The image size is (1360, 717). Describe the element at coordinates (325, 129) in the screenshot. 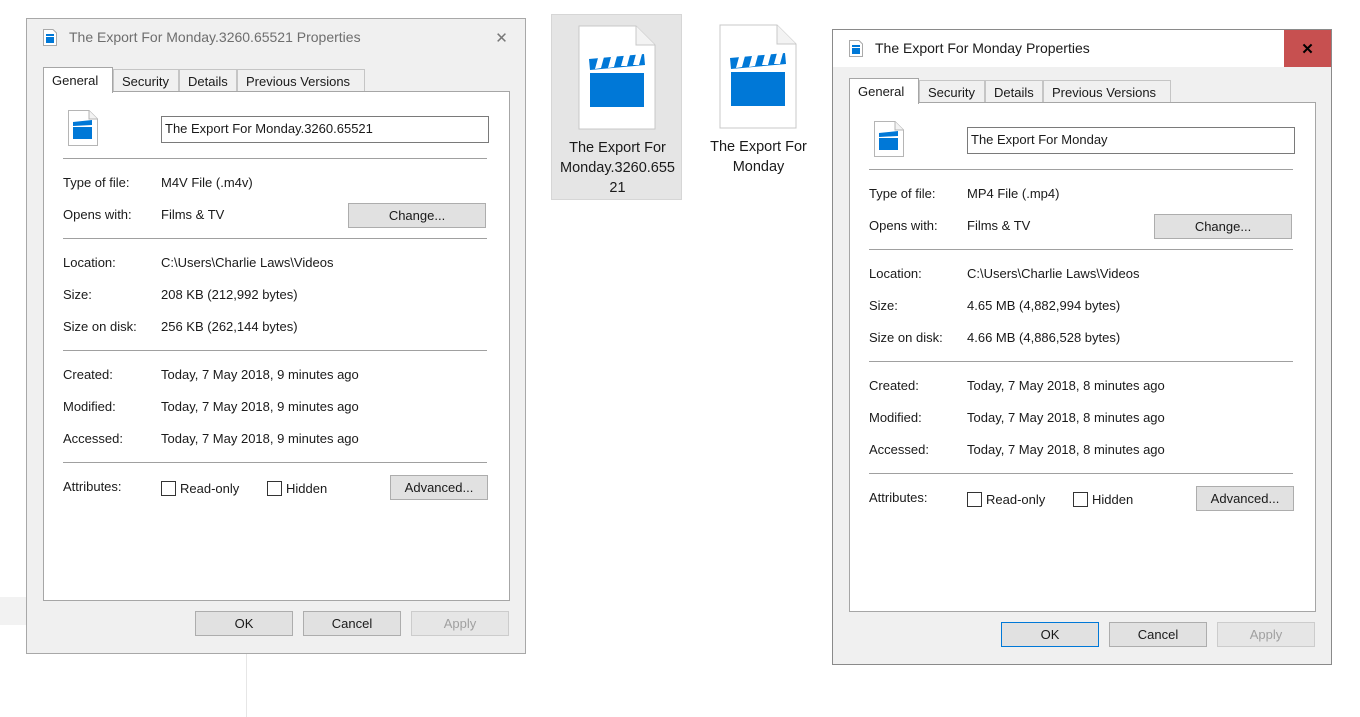

I see `file-name-input: The Export For Monday.3260.65521` at that location.